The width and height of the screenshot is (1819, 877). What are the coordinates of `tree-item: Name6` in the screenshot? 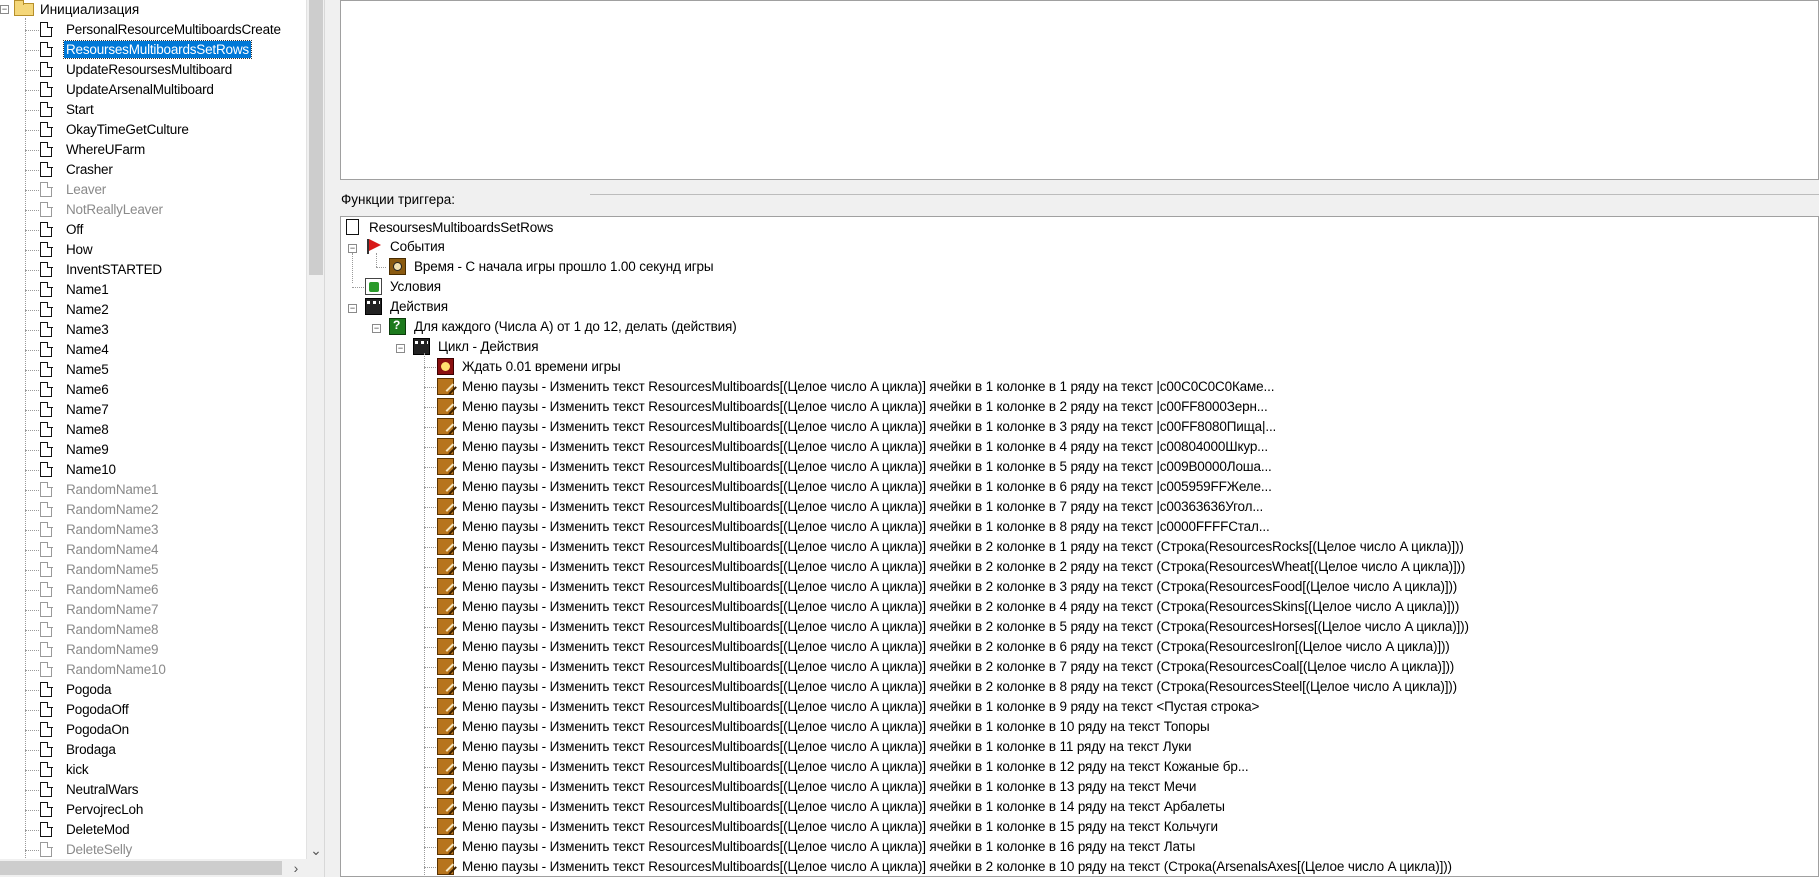 It's located at (150, 390).